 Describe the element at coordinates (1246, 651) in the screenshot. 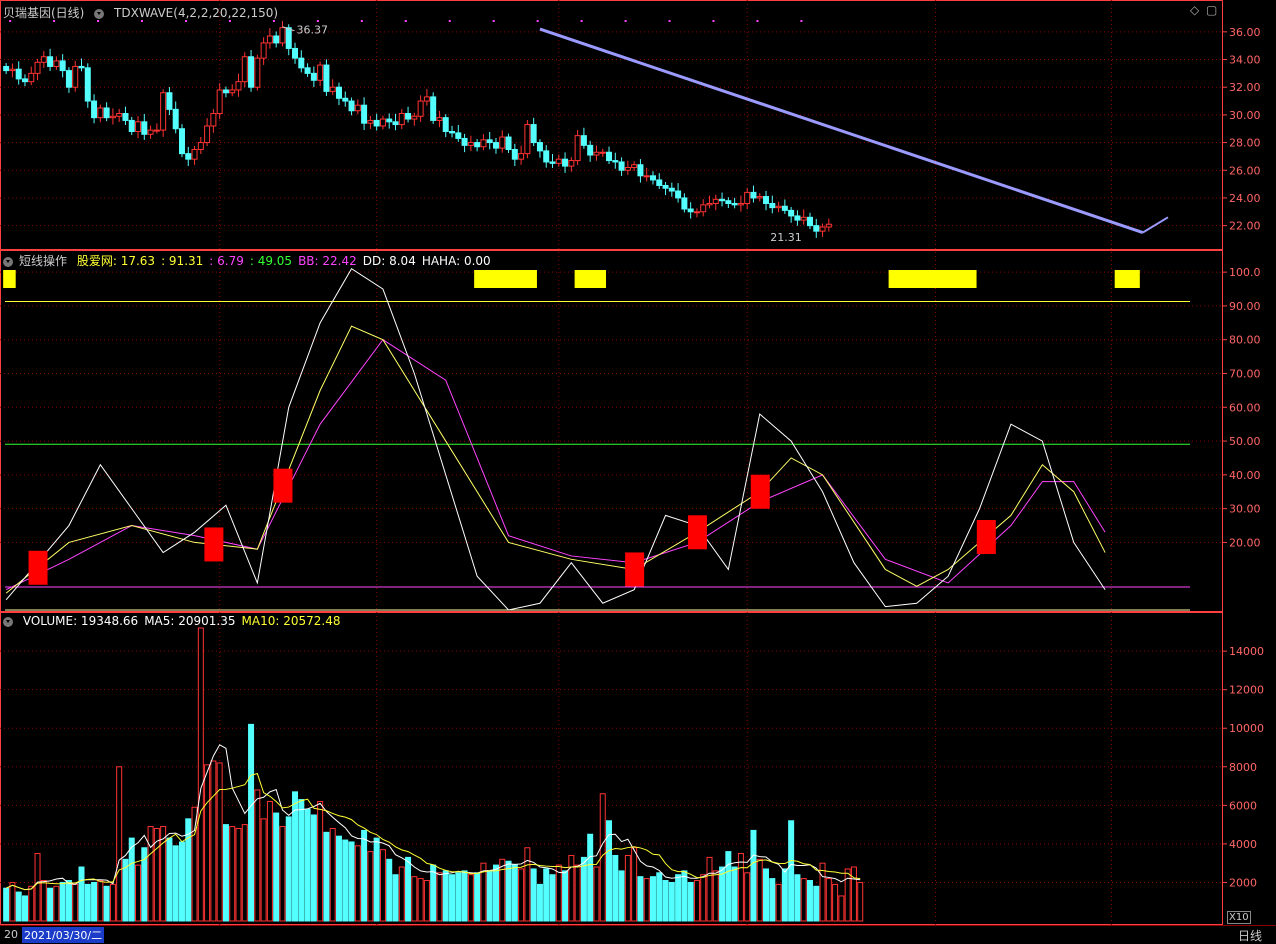

I see `volume-tick-label: 14000` at that location.